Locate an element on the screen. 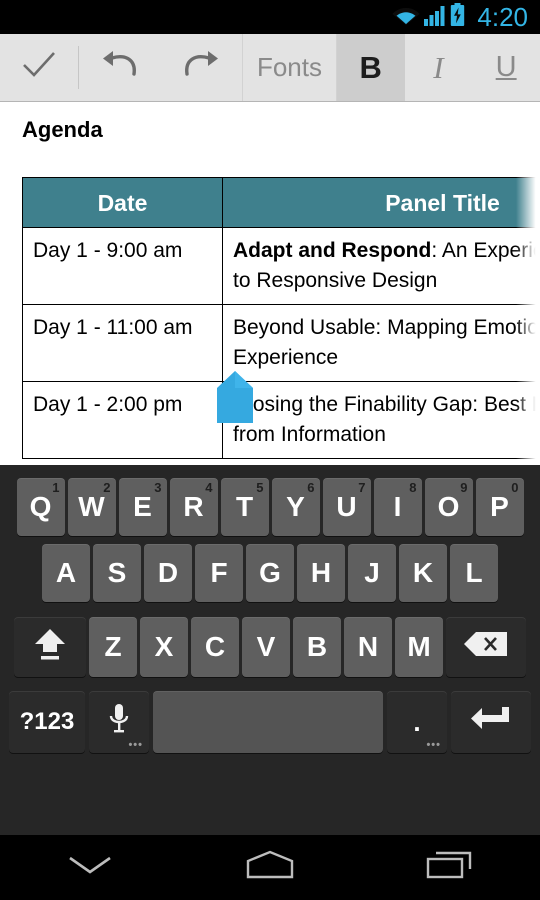 This screenshot has width=540, height=900. status-bar-icons is located at coordinates (428, 17).